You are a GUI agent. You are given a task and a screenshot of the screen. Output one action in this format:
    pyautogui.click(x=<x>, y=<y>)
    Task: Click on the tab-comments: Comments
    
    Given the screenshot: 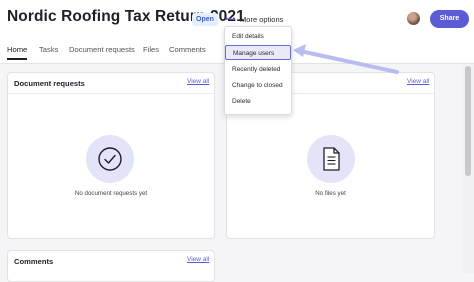 What is the action you would take?
    pyautogui.click(x=187, y=49)
    